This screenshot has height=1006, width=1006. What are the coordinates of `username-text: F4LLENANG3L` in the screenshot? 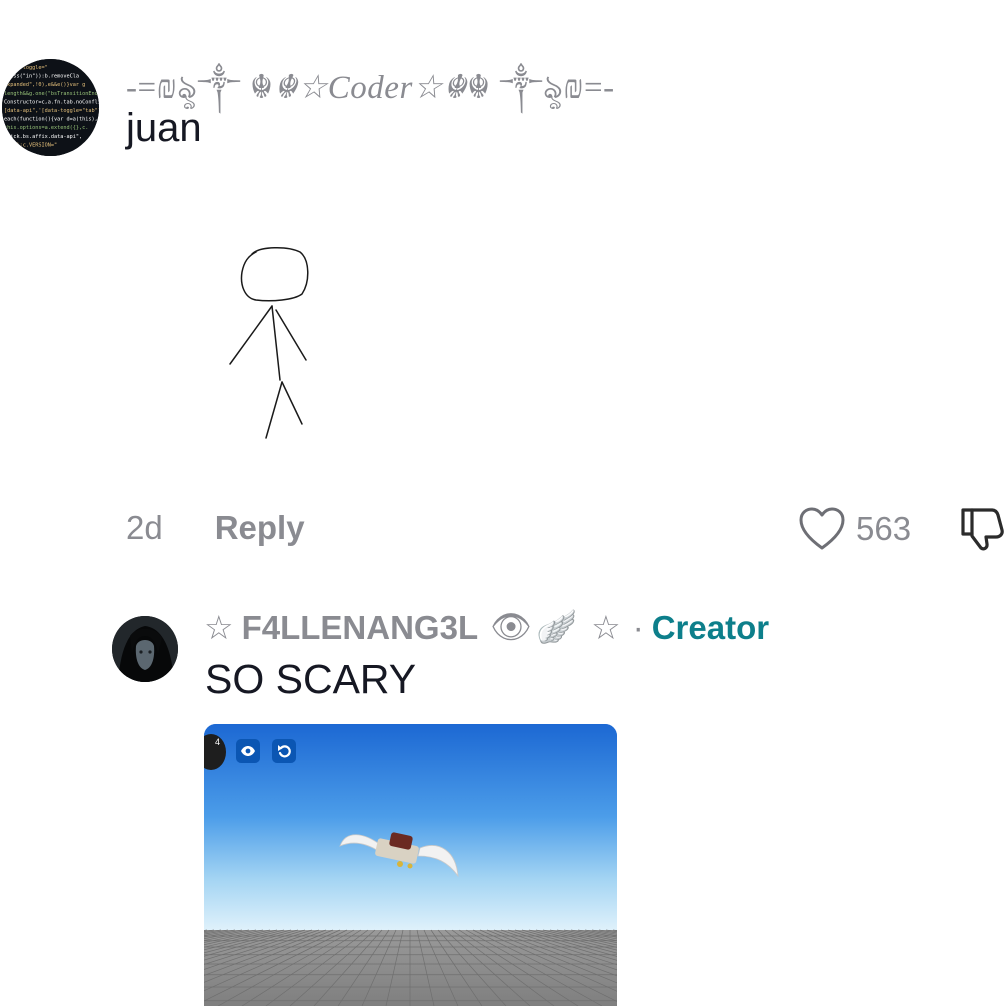 It's located at (360, 627).